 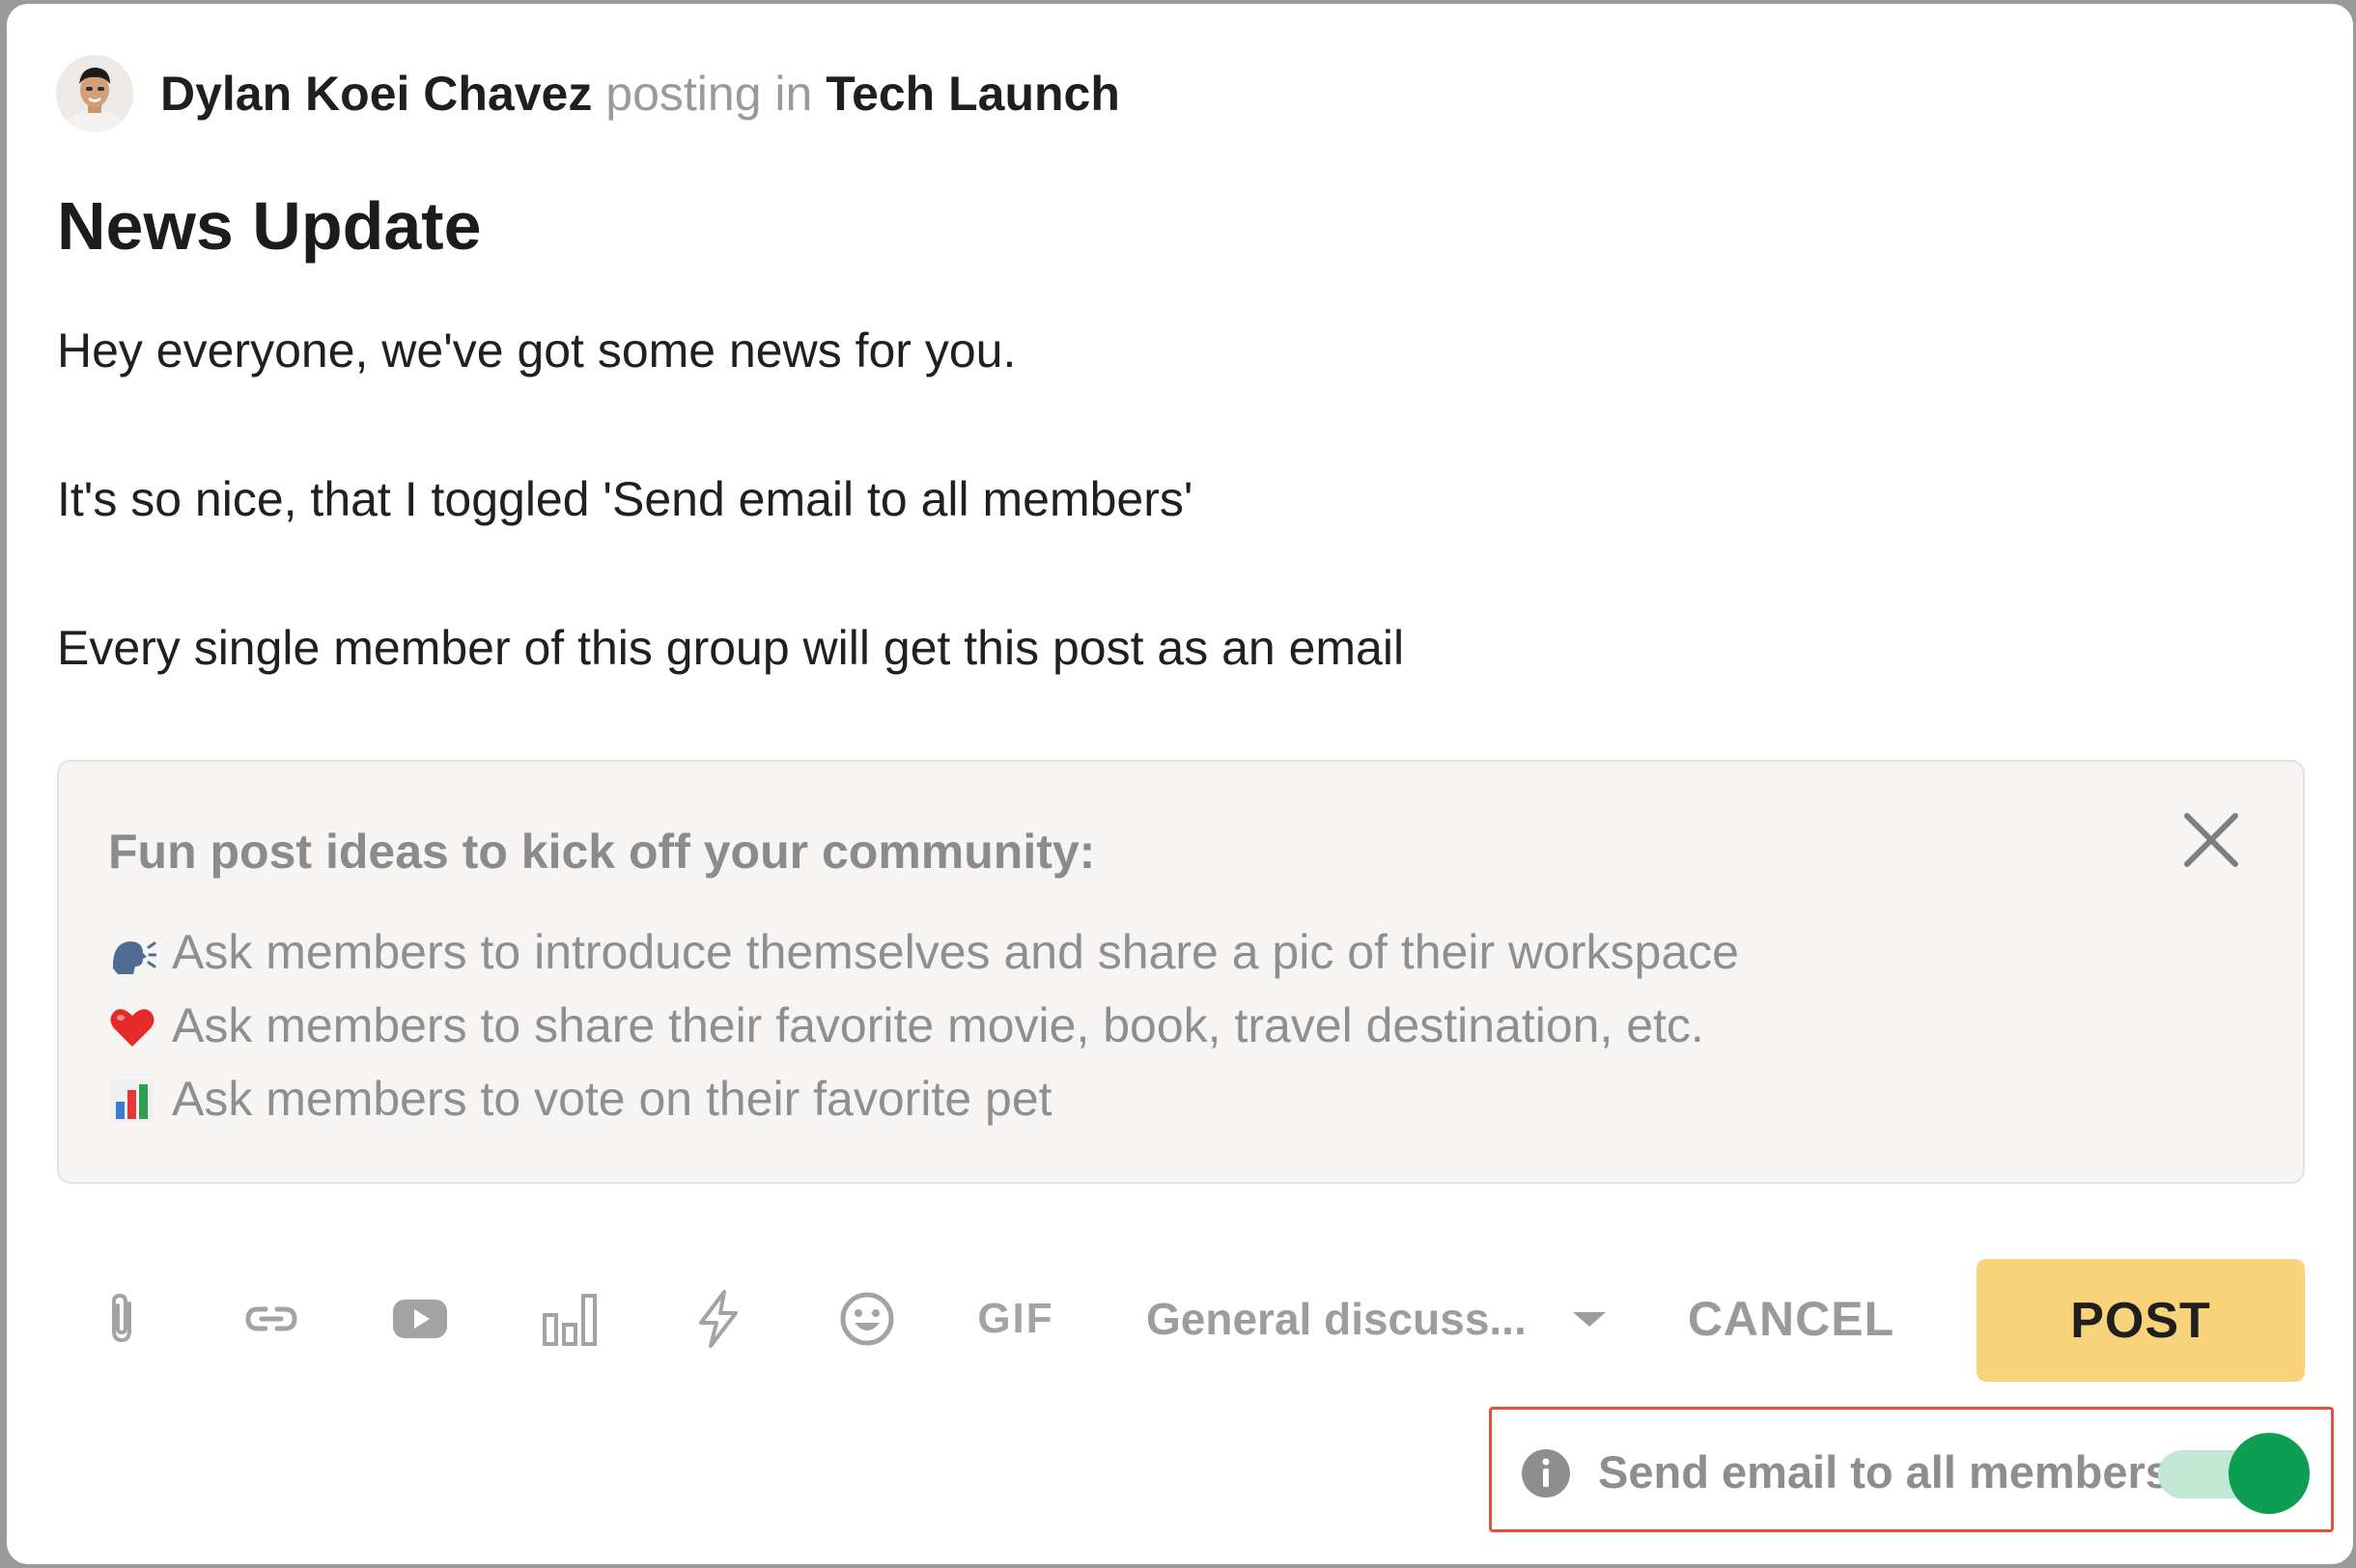 What do you see at coordinates (2211, 840) in the screenshot?
I see `close-icon` at bounding box center [2211, 840].